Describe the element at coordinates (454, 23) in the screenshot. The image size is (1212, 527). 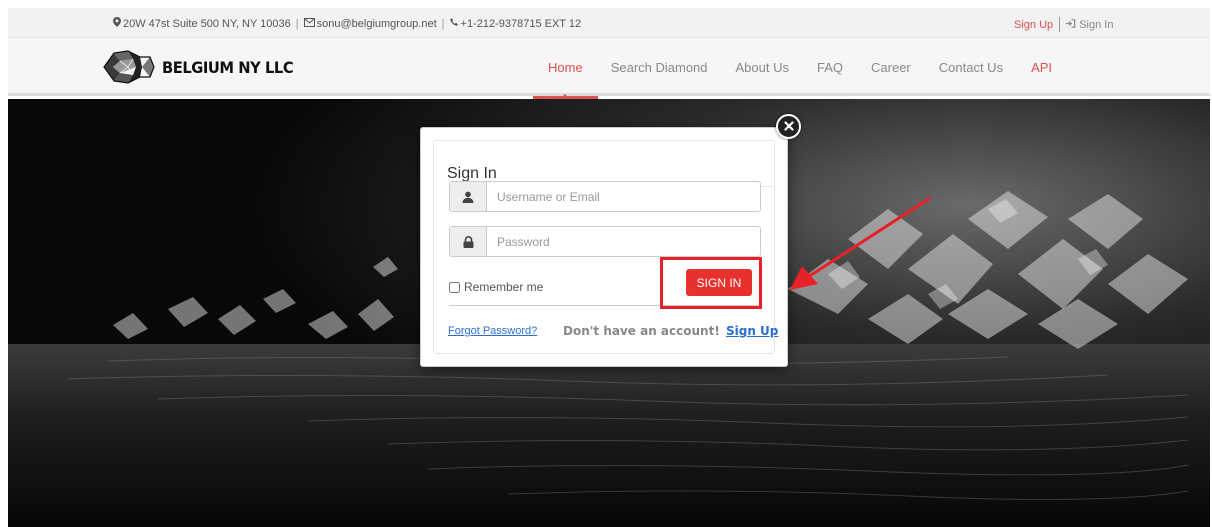
I see `phone-icon` at that location.